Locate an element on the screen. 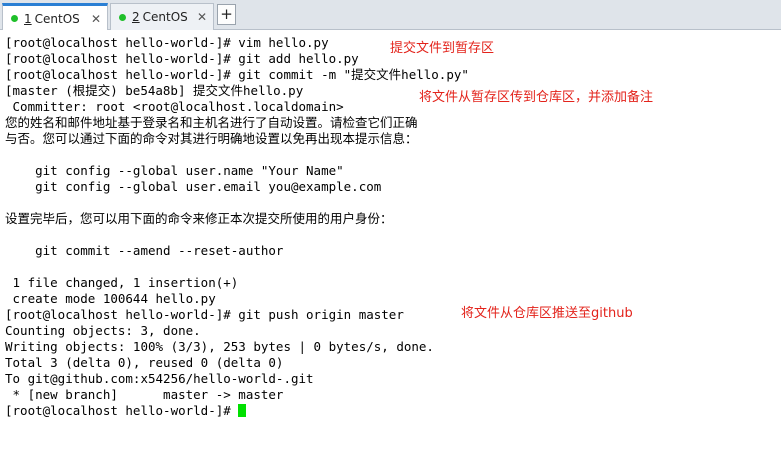  terminal-prompt-line: [root@localhost hello-world-]# is located at coordinates (126, 411).